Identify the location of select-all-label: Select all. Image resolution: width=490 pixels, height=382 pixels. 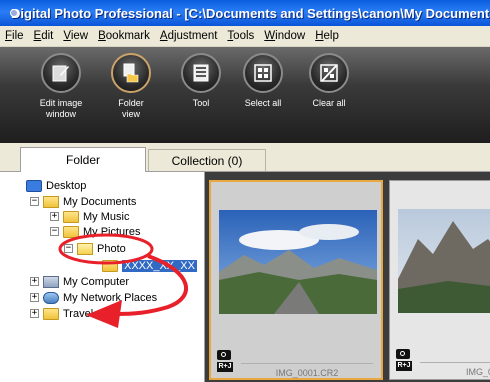
(263, 103).